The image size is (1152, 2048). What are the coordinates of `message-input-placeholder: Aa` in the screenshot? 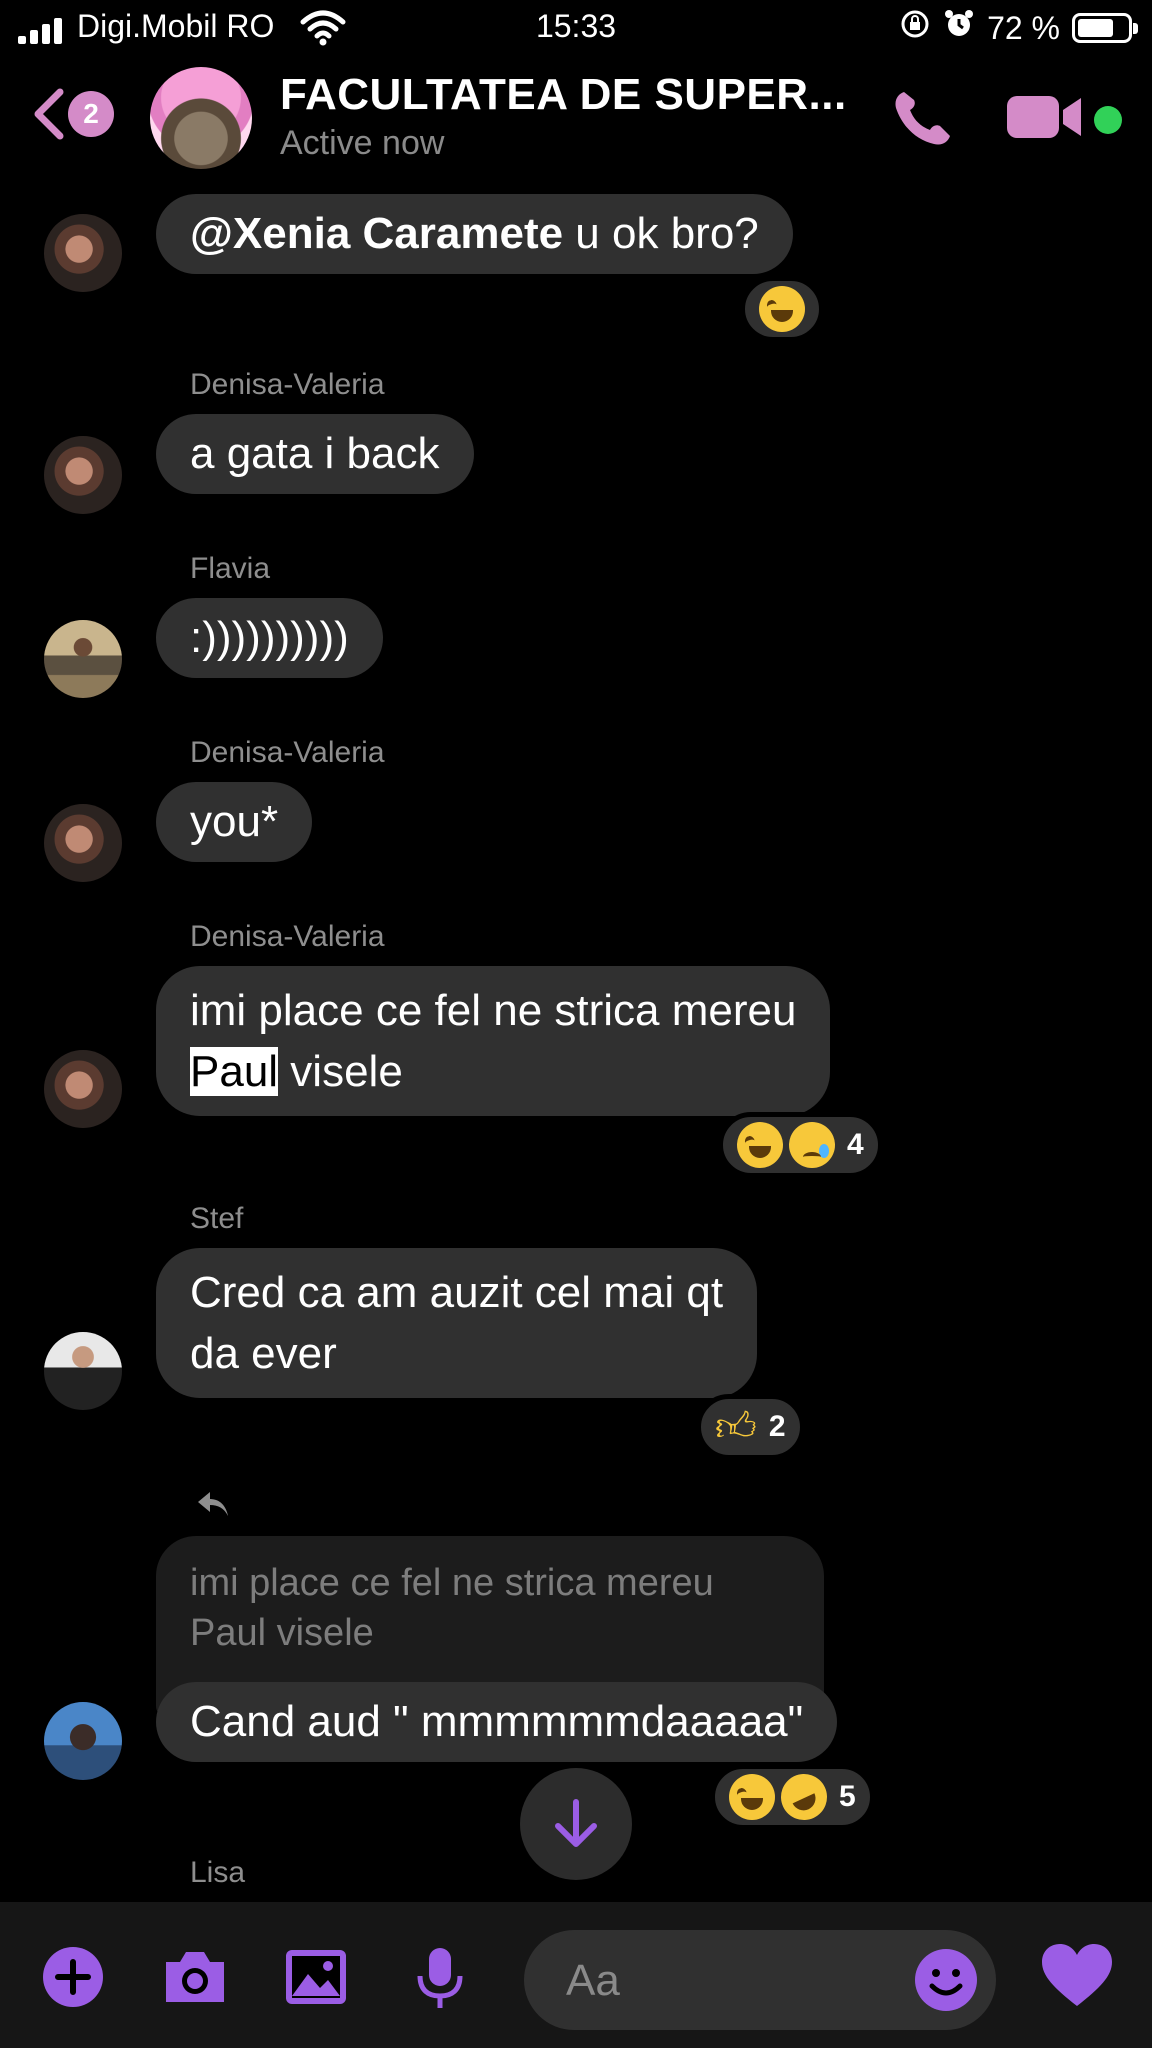 It's located at (593, 1980).